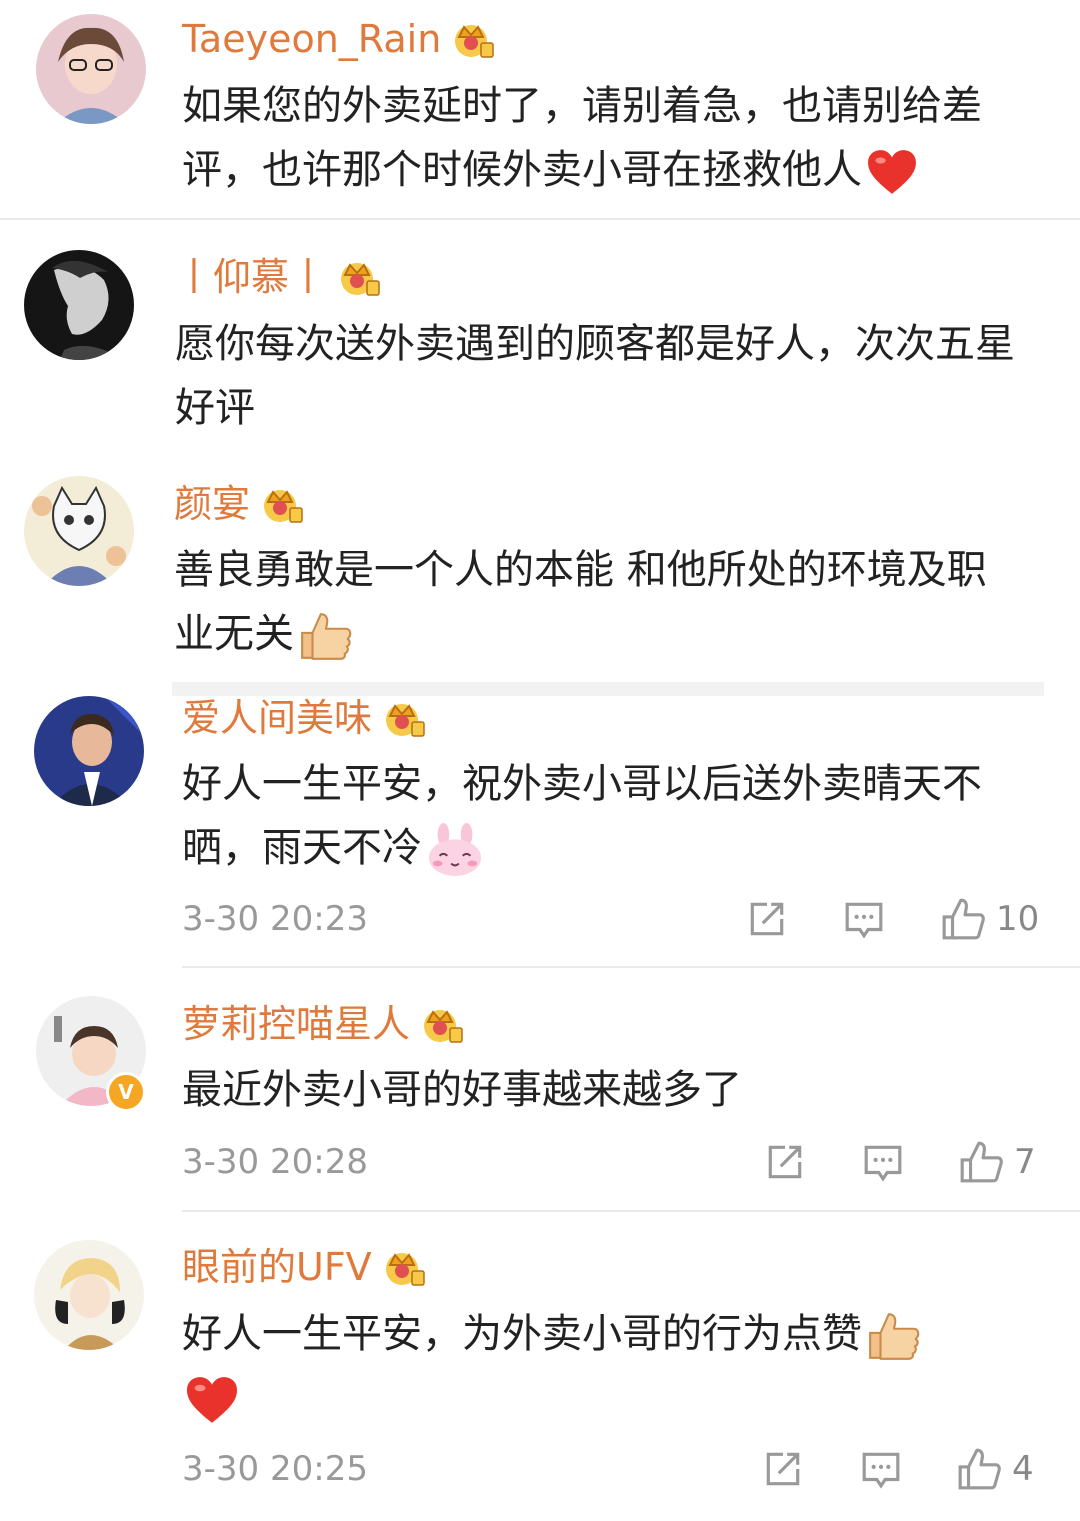 This screenshot has height=1521, width=1080. I want to click on verified-badge-icon: V, so click(126, 1092).